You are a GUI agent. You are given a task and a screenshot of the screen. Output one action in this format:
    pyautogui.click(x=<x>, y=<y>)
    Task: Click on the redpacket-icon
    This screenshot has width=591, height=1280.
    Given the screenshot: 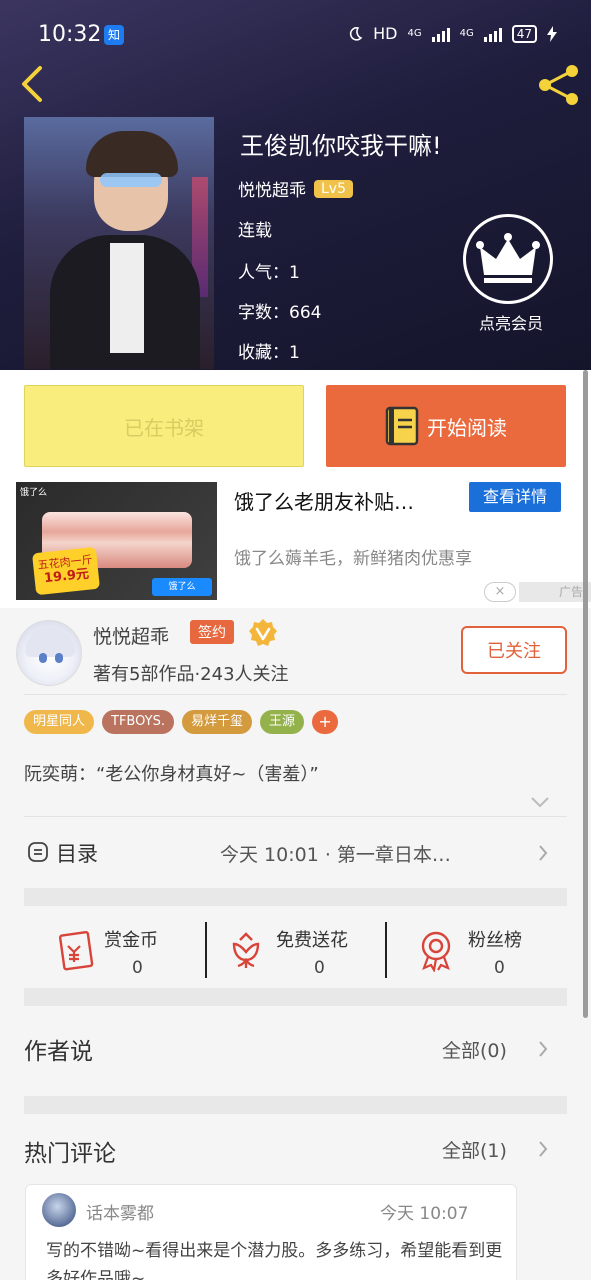 What is the action you would take?
    pyautogui.click(x=76, y=950)
    